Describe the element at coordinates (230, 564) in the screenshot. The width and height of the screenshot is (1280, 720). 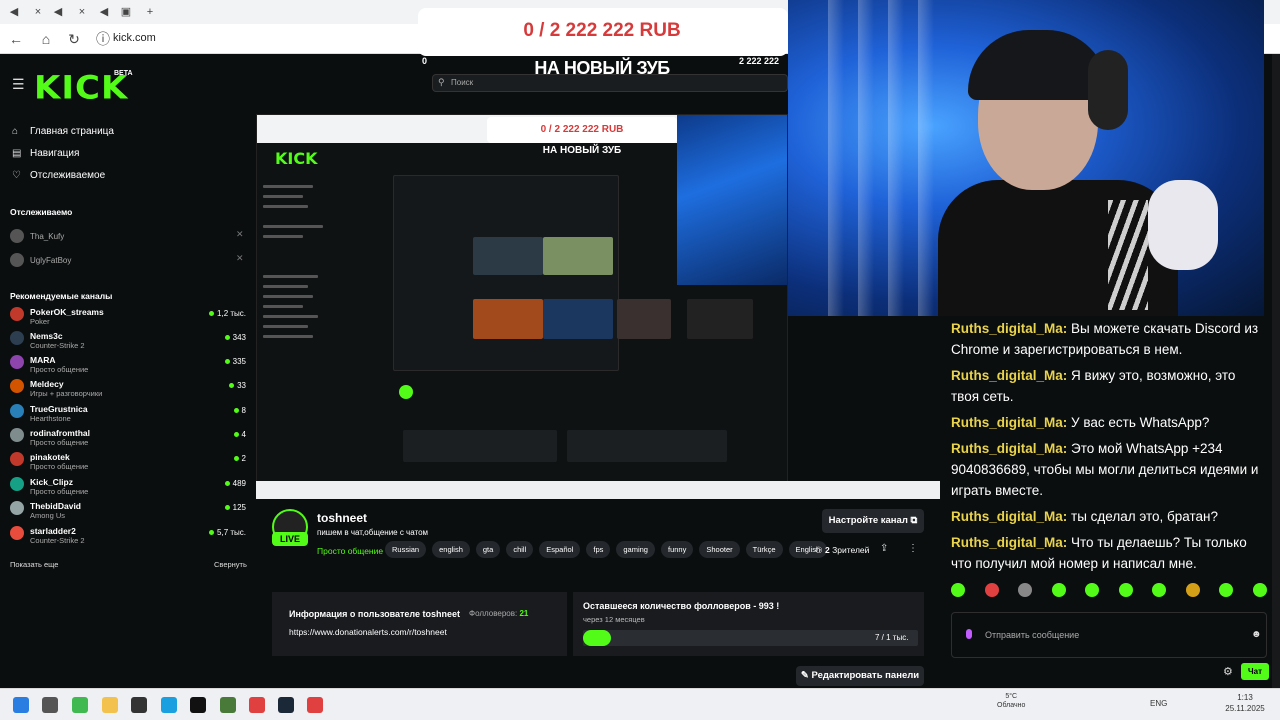
I see `collapse-link: Свернуть` at that location.